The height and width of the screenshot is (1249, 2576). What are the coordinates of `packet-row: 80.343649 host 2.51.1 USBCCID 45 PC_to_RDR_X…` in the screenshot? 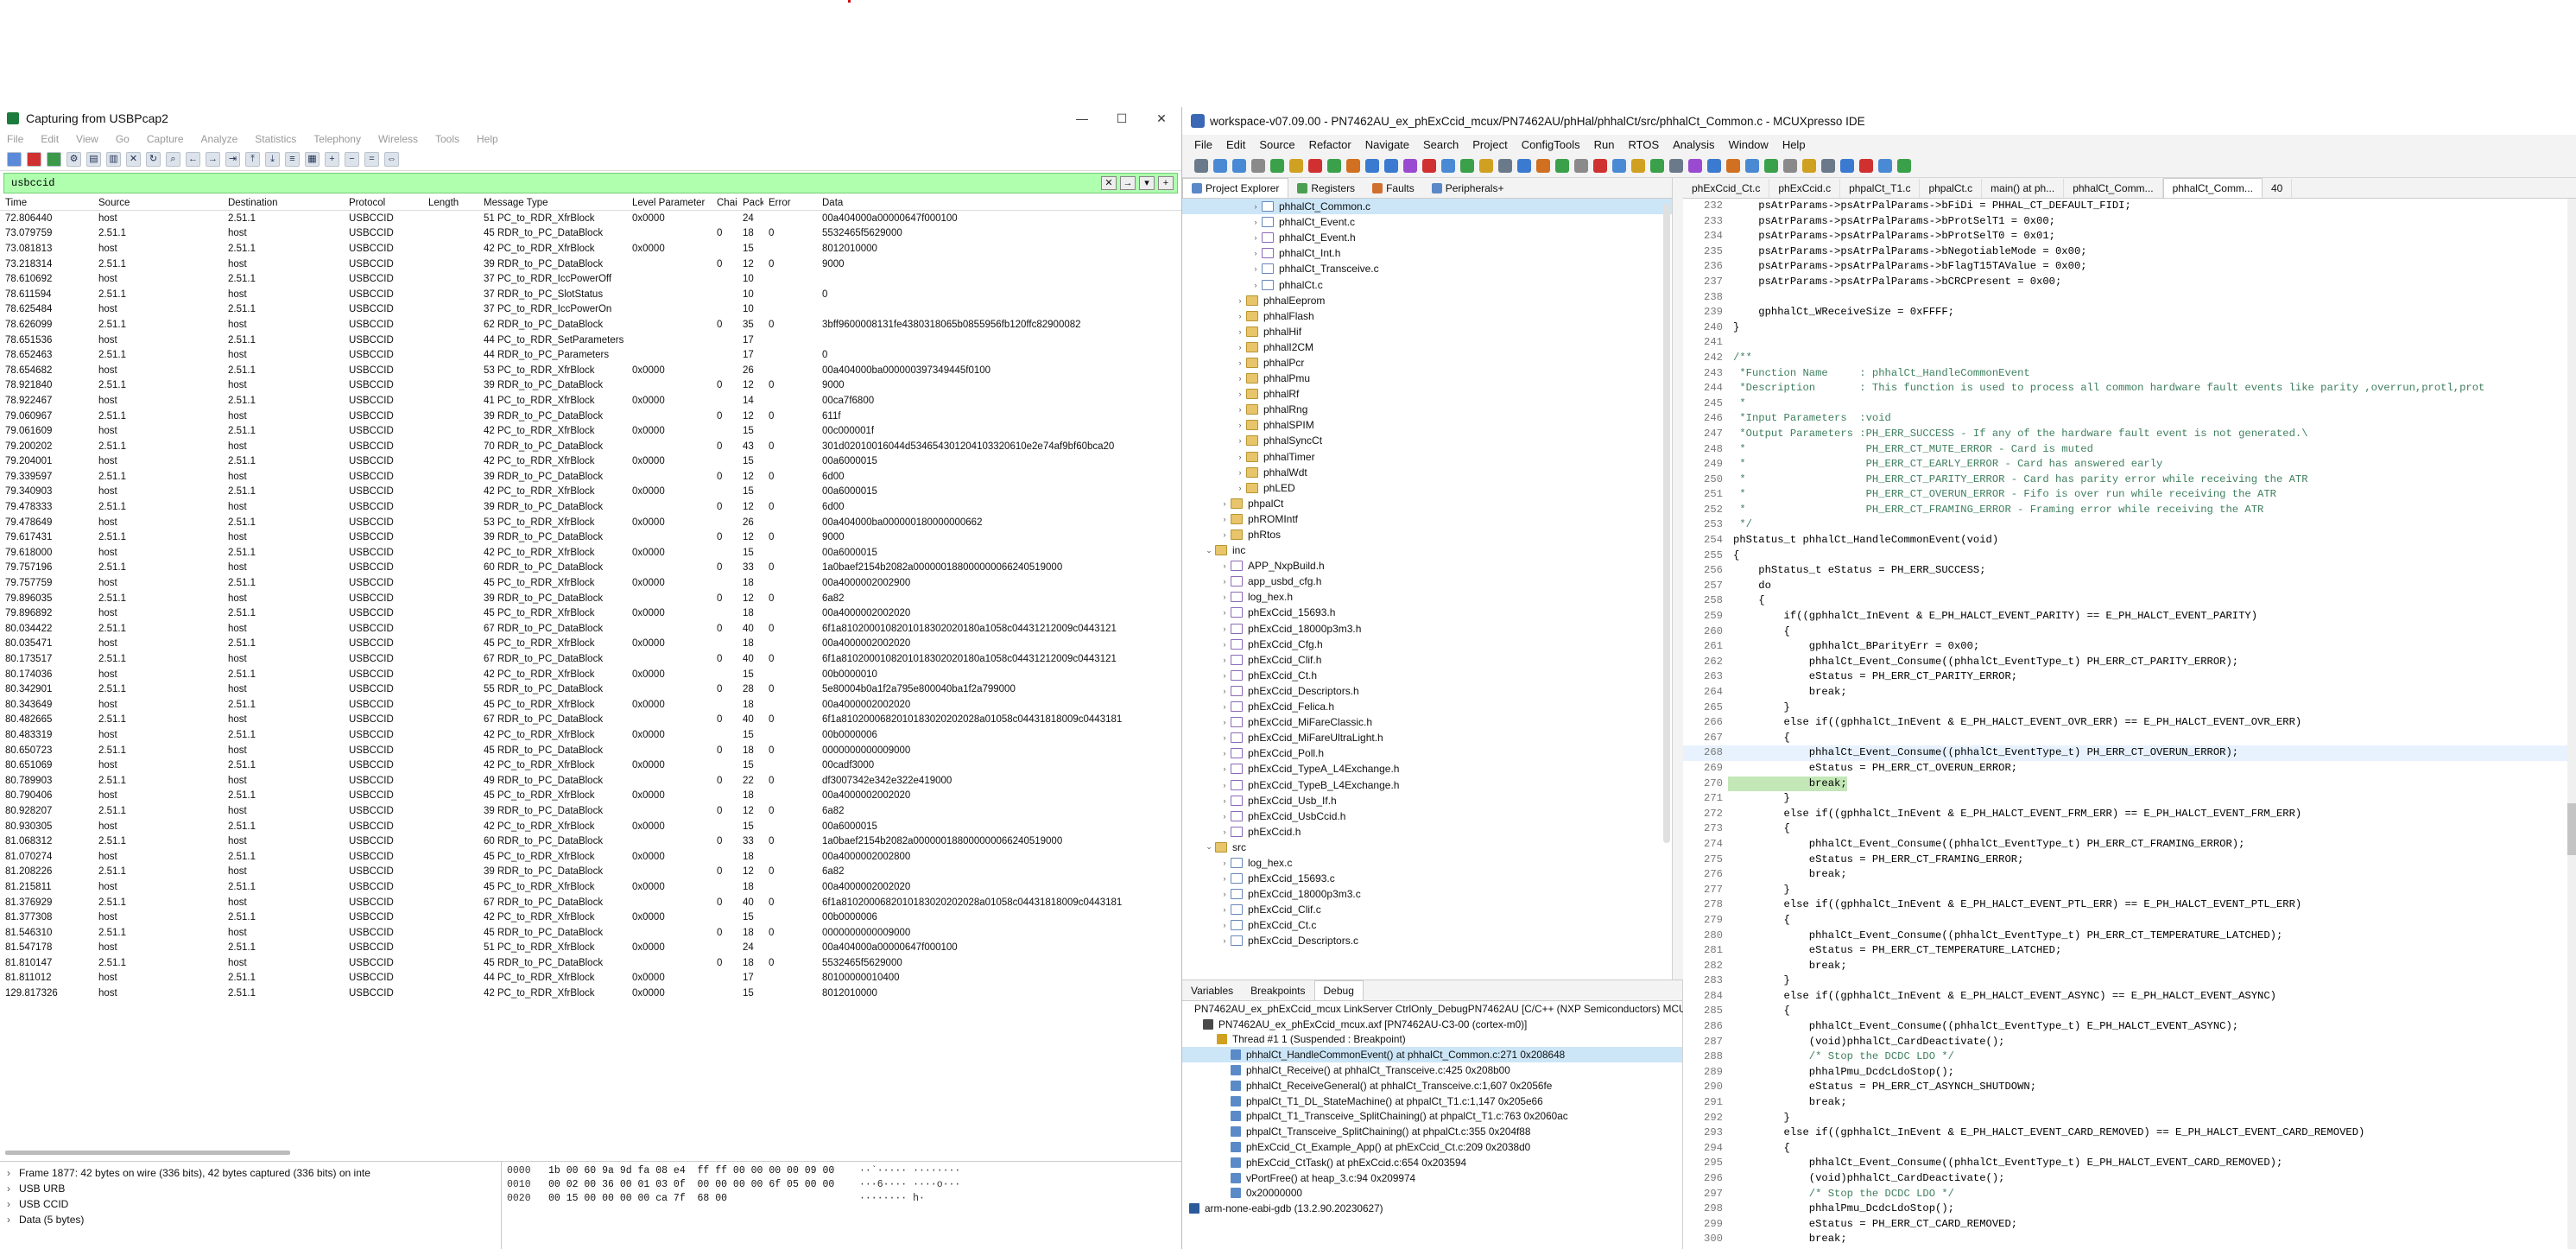 It's located at (590, 705).